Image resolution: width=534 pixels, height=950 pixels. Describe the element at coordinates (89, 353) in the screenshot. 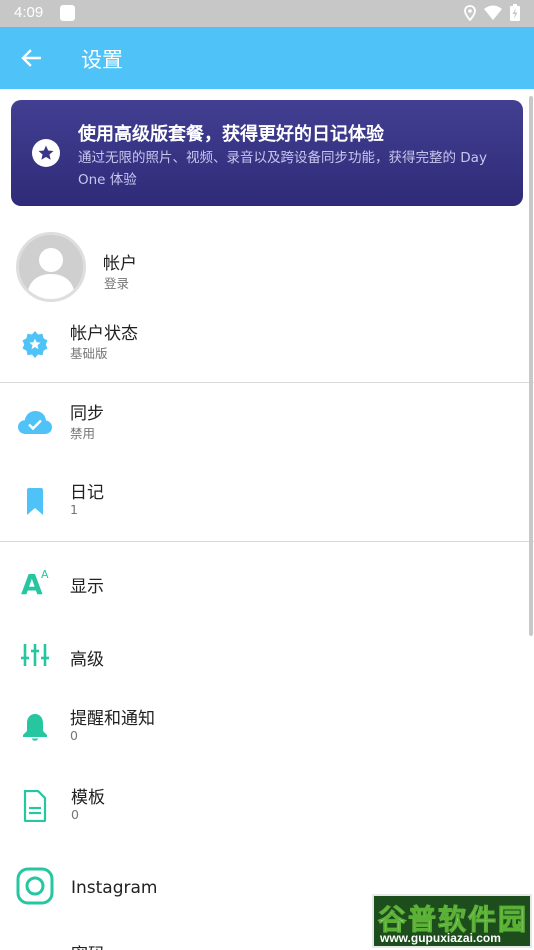

I see `account-status-subtitle: 基础版` at that location.